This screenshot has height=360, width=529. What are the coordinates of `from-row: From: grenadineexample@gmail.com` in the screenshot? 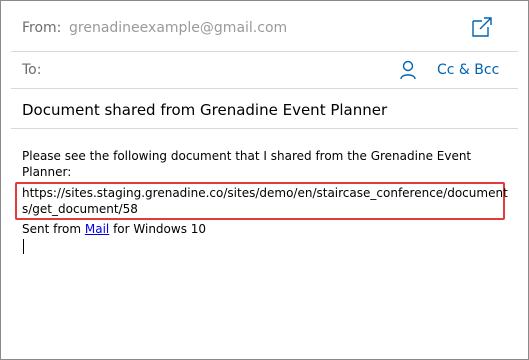 It's located at (264, 26).